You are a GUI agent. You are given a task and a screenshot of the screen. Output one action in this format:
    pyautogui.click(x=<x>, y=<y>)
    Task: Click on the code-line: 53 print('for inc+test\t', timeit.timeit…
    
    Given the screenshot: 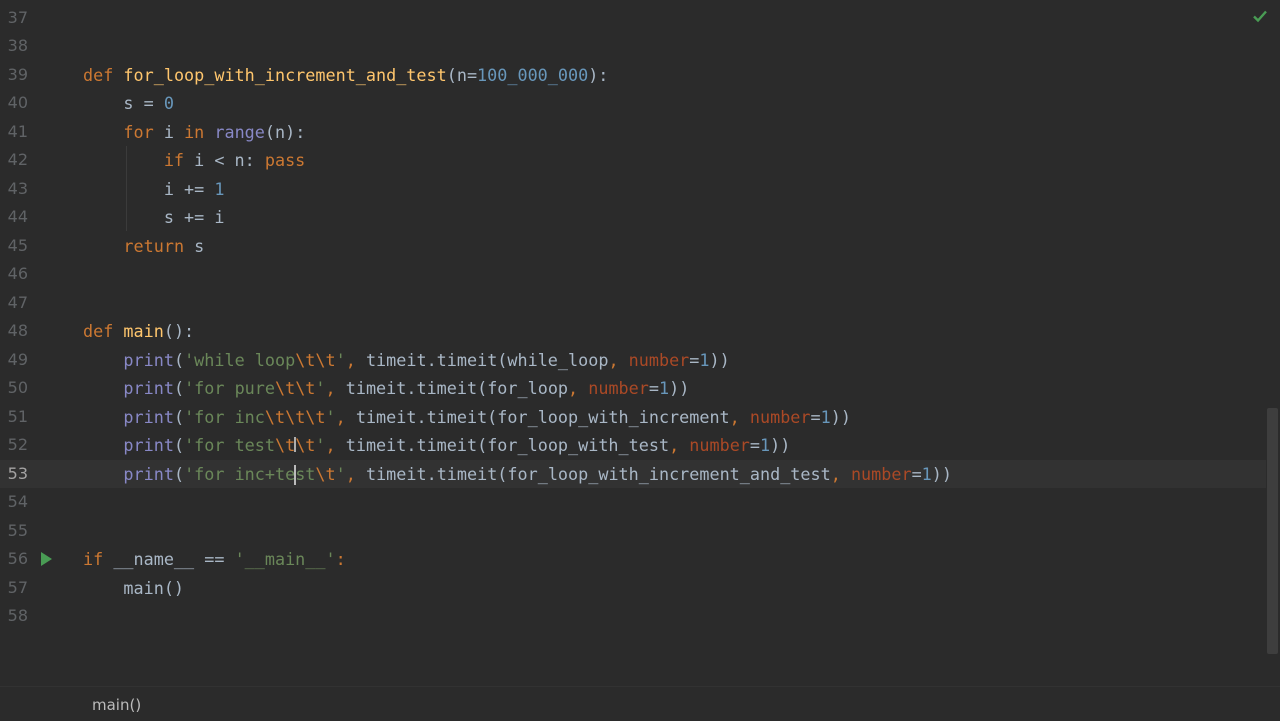 What is the action you would take?
    pyautogui.click(x=633, y=474)
    